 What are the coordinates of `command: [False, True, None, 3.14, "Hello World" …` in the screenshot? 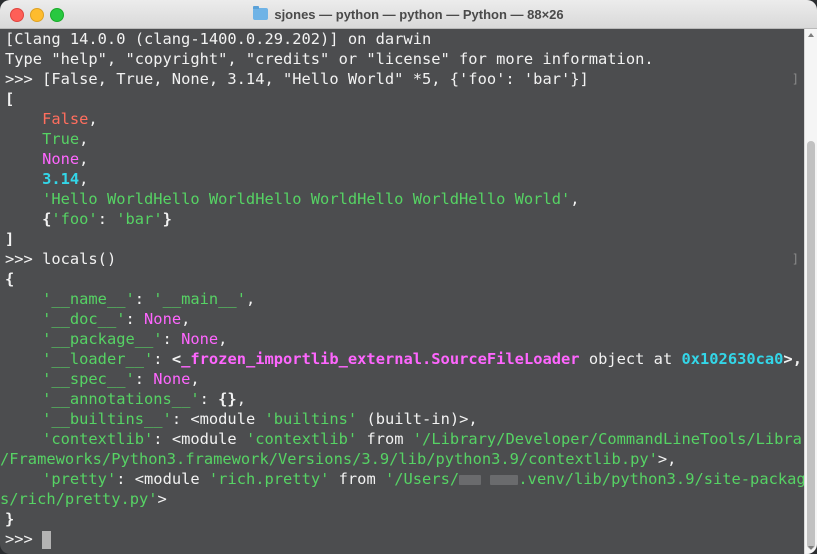 It's located at (315, 79).